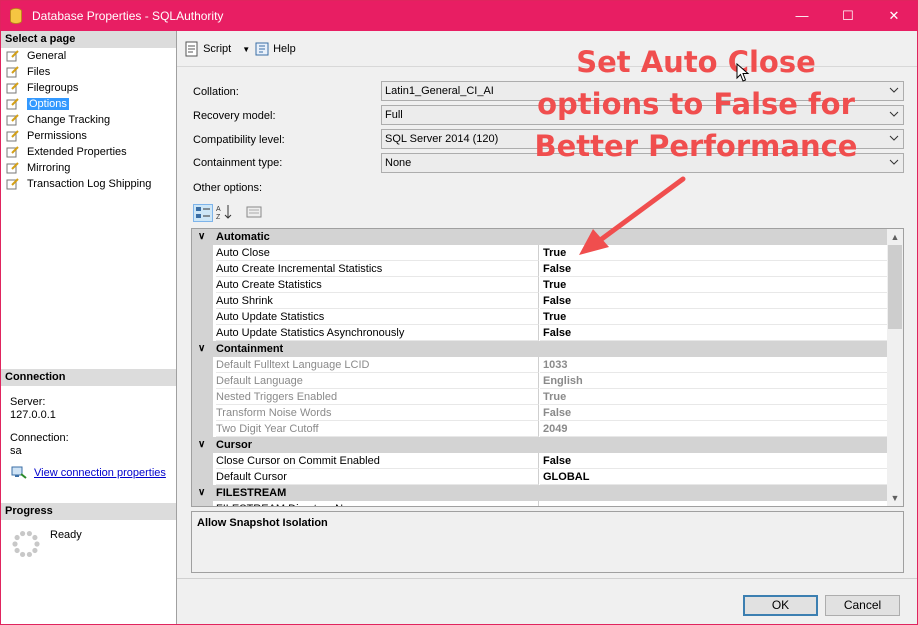 Image resolution: width=918 pixels, height=625 pixels. What do you see at coordinates (895, 498) in the screenshot?
I see `scroll-down-icon: ▼` at bounding box center [895, 498].